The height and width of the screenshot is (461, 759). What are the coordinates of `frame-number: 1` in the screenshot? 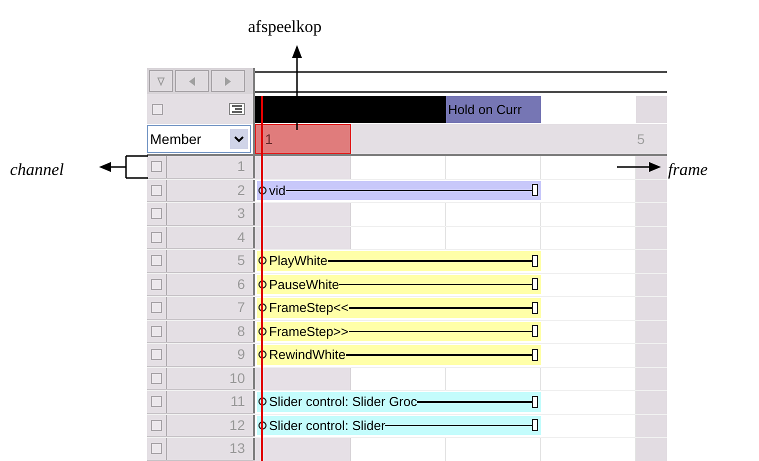 It's located at (268, 139).